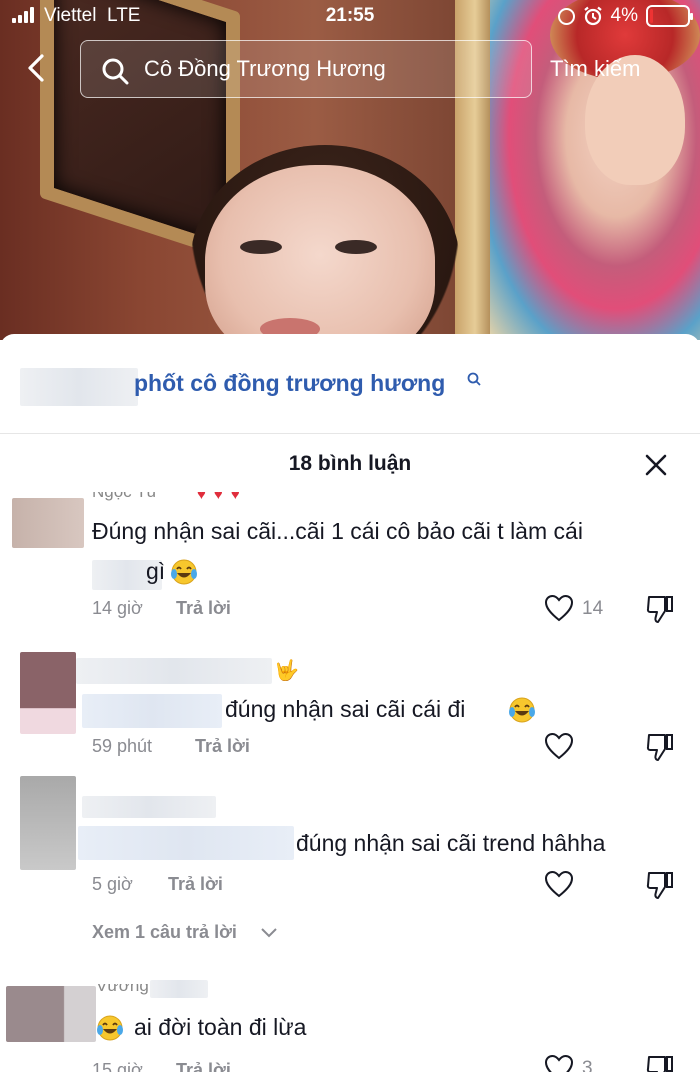 Image resolution: width=700 pixels, height=1072 pixels. What do you see at coordinates (669, 16) in the screenshot?
I see `battery-icon` at bounding box center [669, 16].